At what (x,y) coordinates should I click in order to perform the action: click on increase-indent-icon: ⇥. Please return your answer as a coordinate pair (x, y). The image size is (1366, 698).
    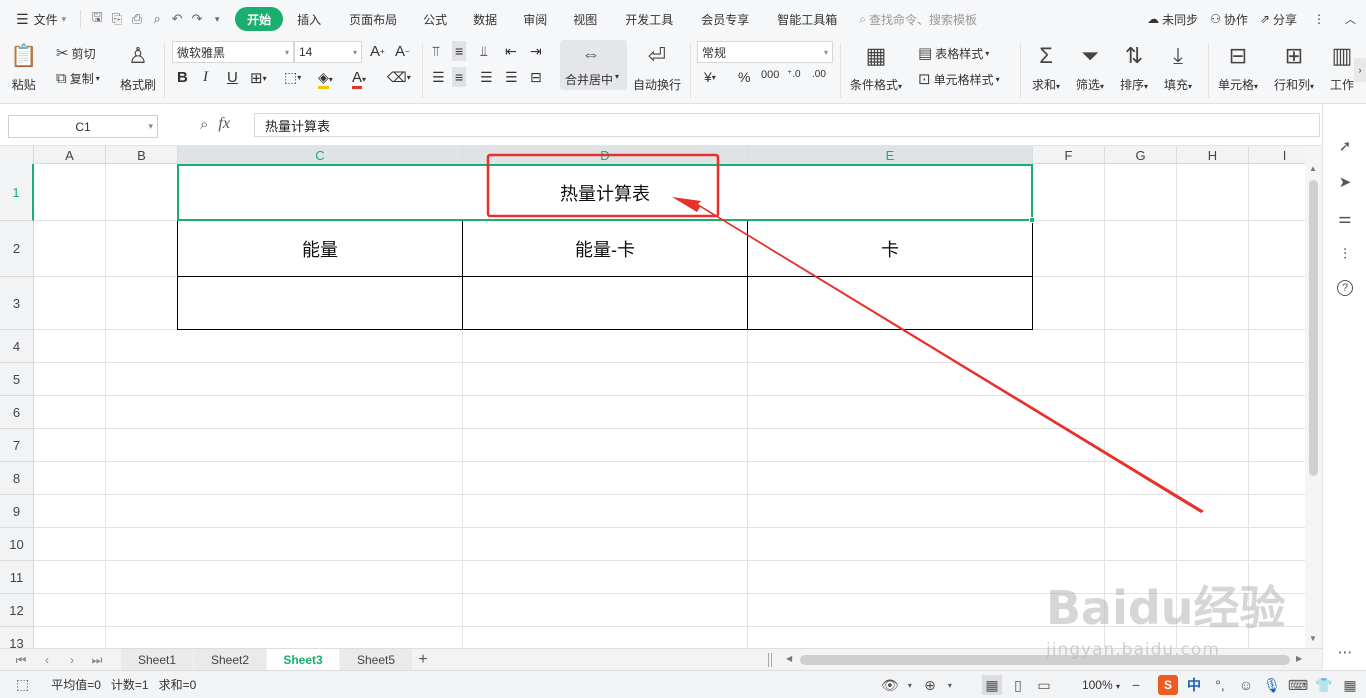
    Looking at the image, I should click on (536, 51).